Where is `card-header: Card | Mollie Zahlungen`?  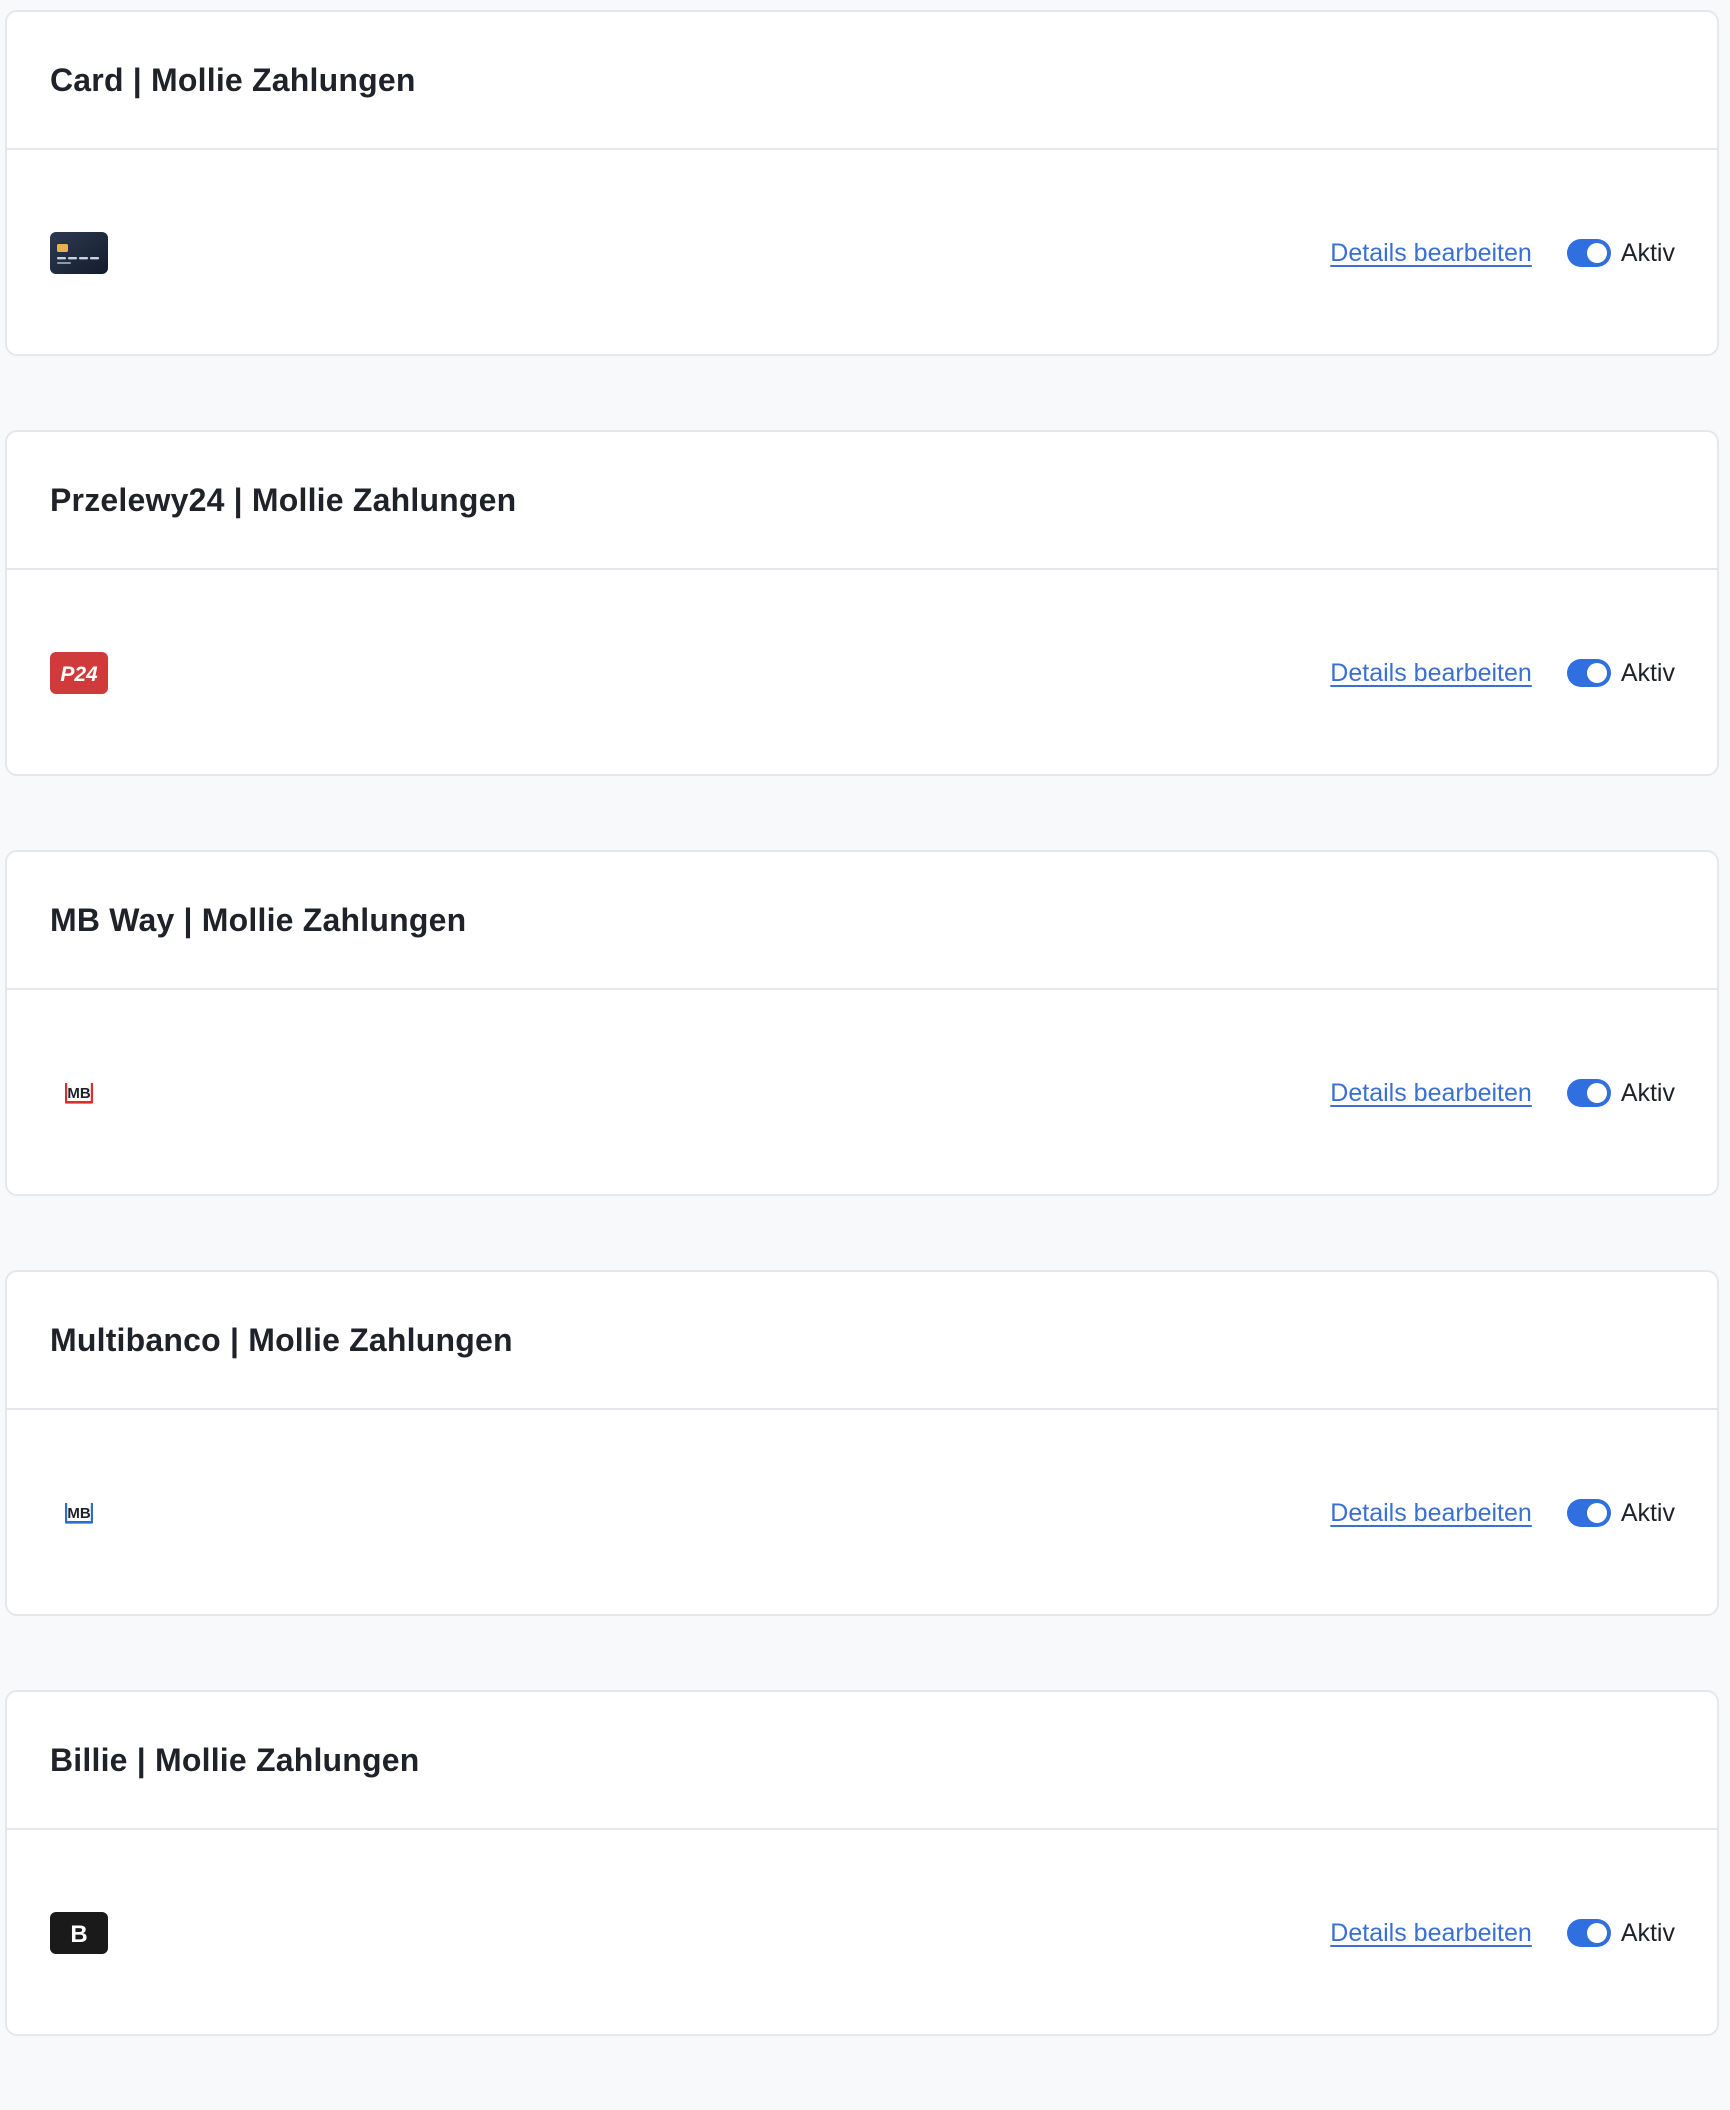 card-header: Card | Mollie Zahlungen is located at coordinates (862, 81).